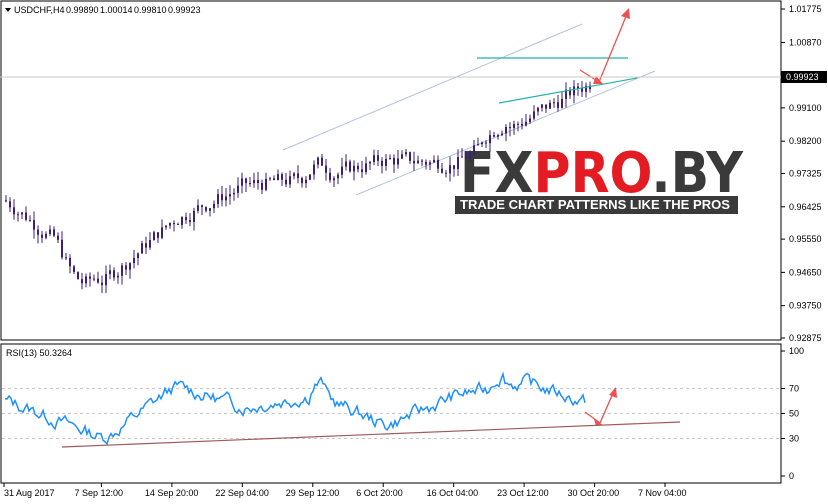 The image size is (828, 504). Describe the element at coordinates (805, 306) in the screenshot. I see `price-tick-label: 0.93750` at that location.